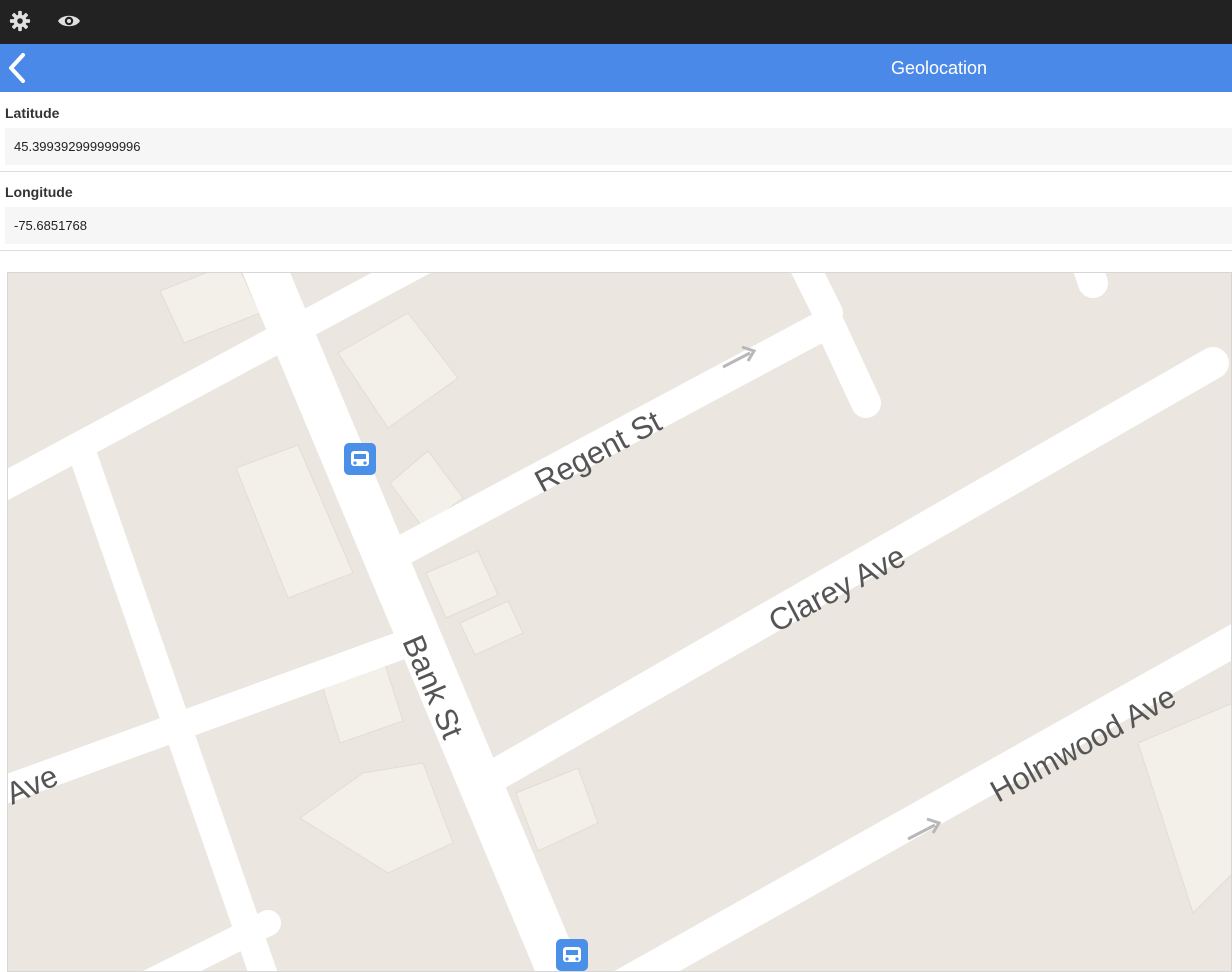 This screenshot has width=1232, height=972. I want to click on eye-icon, so click(69, 21).